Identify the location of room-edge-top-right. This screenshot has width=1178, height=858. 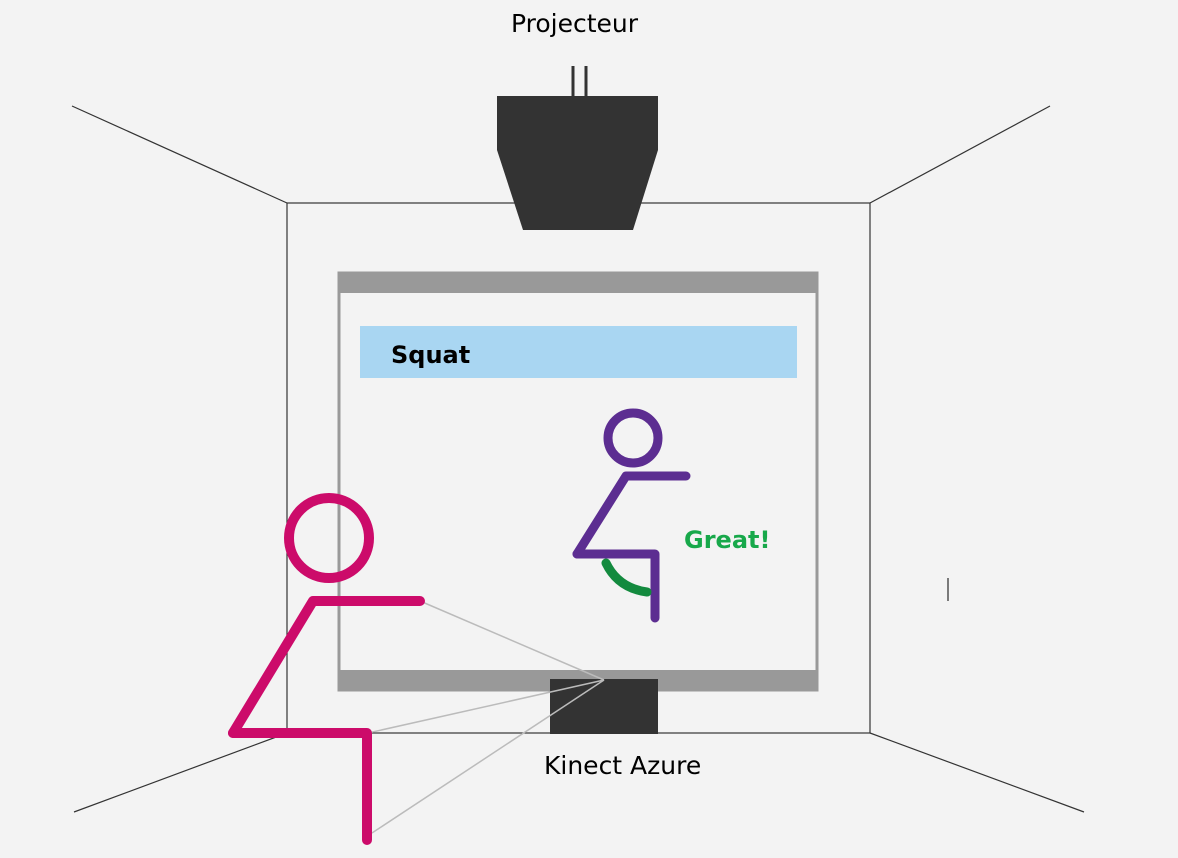
(960, 154).